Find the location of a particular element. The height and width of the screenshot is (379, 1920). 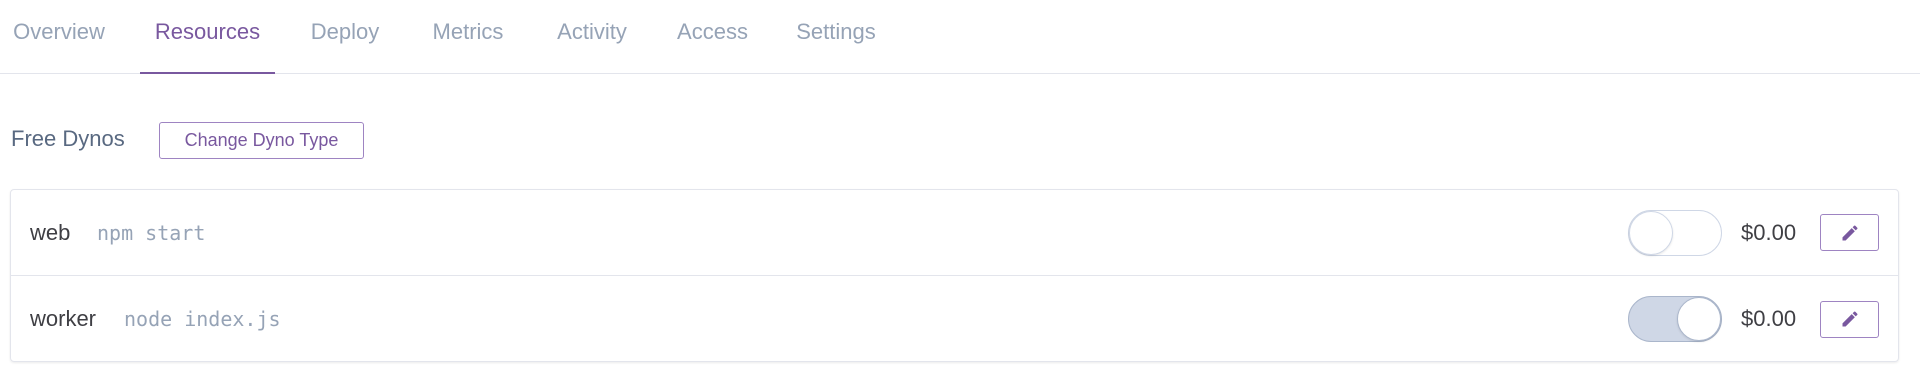

tab-settings: Settings is located at coordinates (836, 37).